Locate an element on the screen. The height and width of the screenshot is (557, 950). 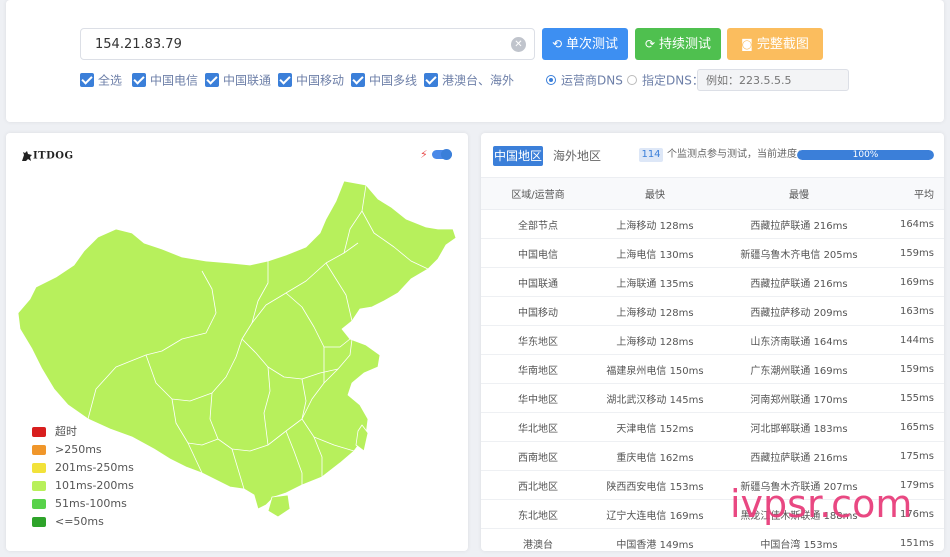
cell-region: 华中地区 is located at coordinates (538, 398).